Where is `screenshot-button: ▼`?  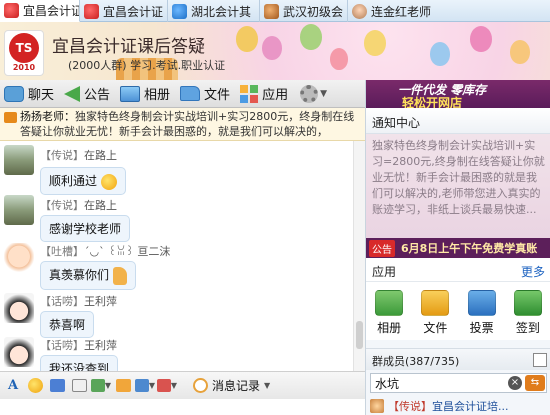
screenshot-button: ▼ is located at coordinates (145, 386).